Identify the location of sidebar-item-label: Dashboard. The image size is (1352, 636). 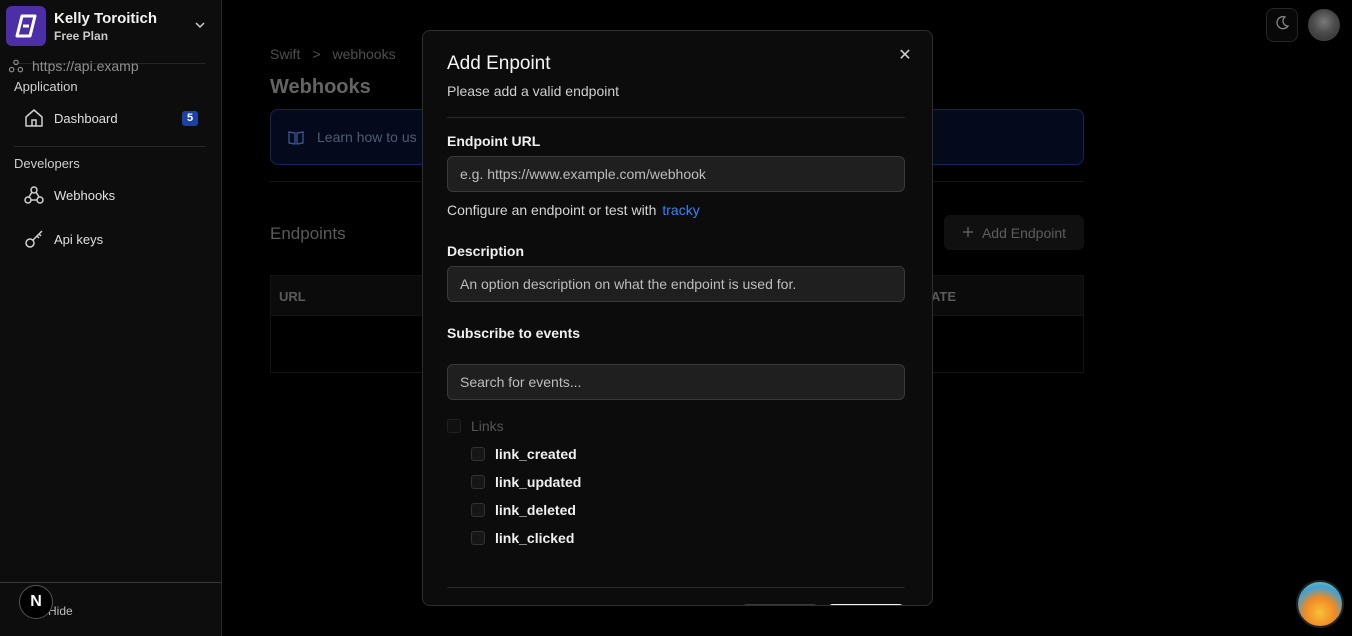
(86, 118).